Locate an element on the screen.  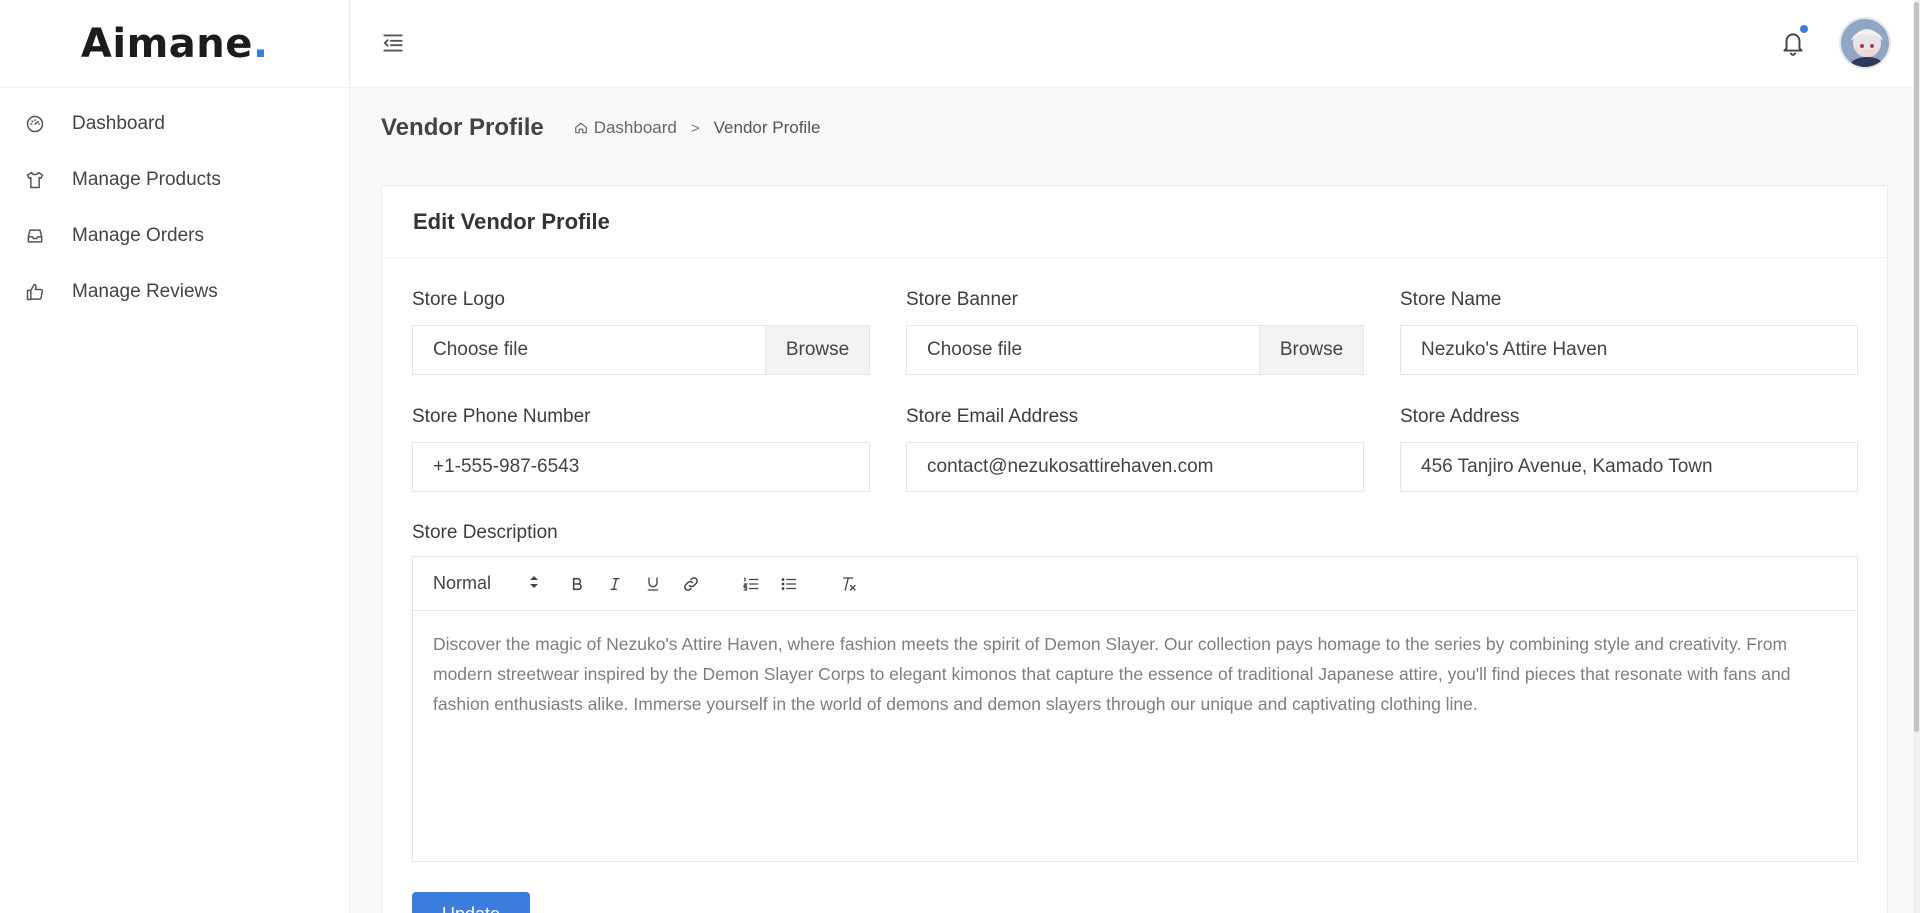
dashboard-gauge-icon is located at coordinates (35, 124).